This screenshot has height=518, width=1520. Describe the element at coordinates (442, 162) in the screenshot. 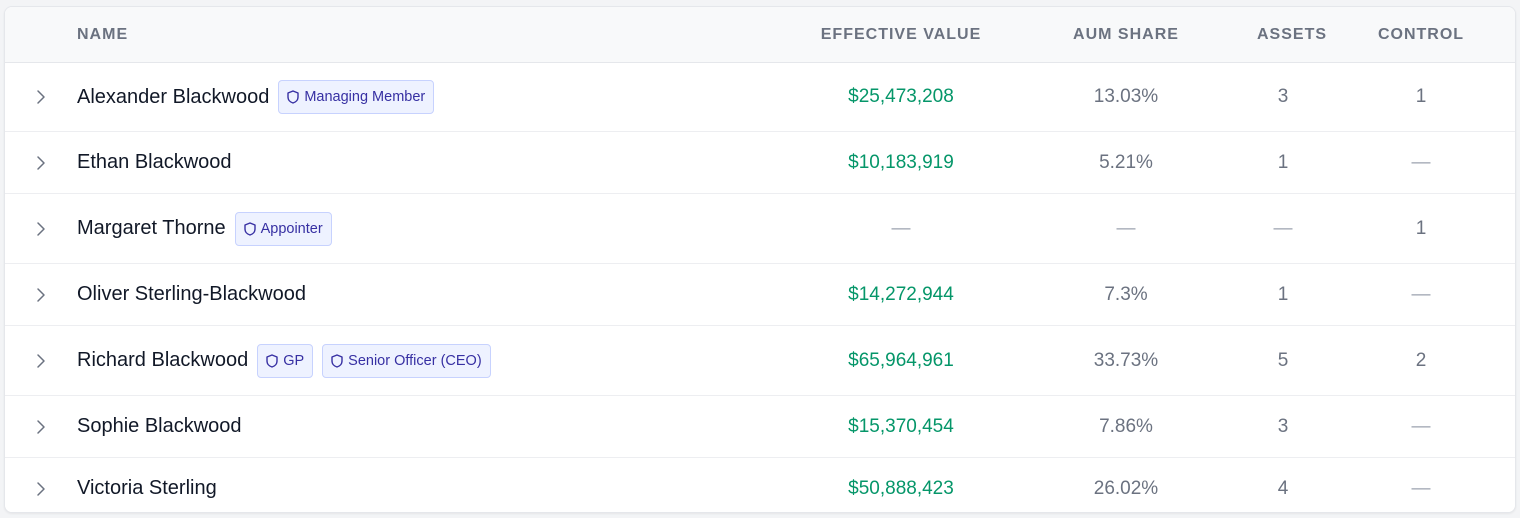

I see `name-cell: Ethan Blackwood` at that location.